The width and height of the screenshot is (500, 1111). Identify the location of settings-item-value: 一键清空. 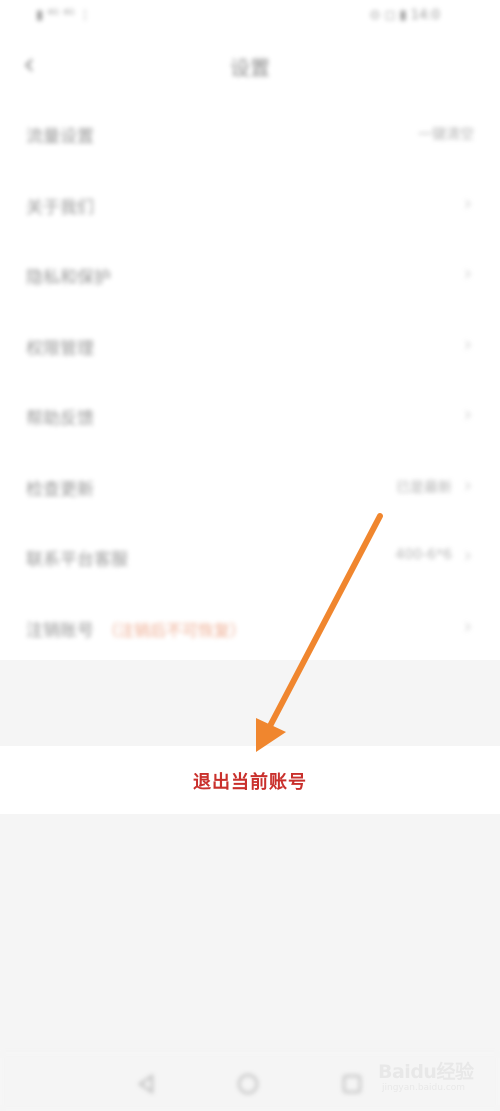
(446, 135).